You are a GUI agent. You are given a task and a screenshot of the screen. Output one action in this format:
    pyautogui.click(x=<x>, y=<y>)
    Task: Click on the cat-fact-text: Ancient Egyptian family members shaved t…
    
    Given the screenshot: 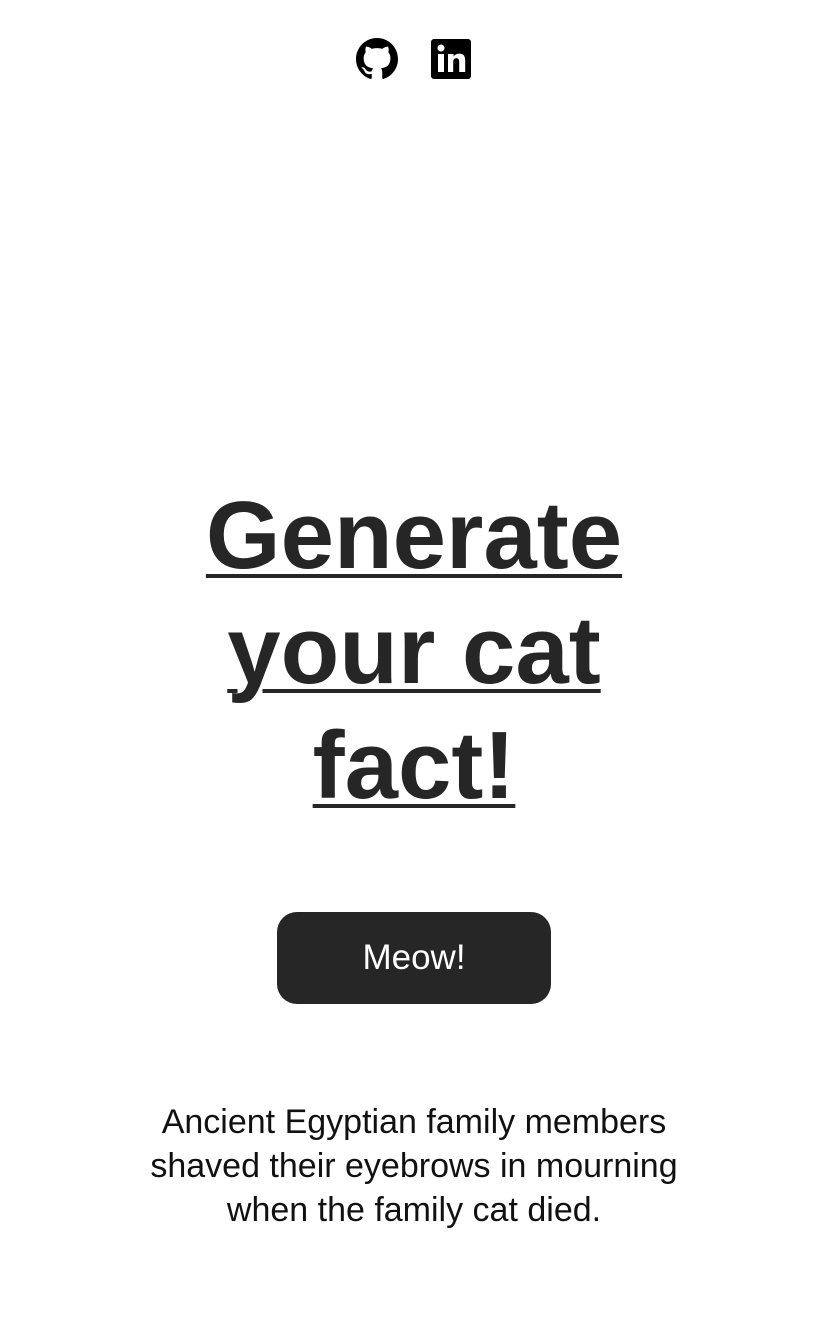 What is the action you would take?
    pyautogui.click(x=414, y=1166)
    